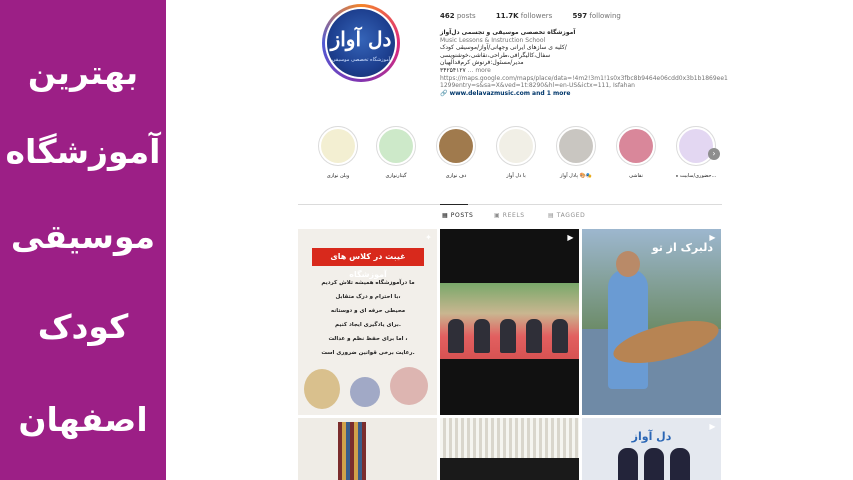 The width and height of the screenshot is (853, 480). Describe the element at coordinates (368, 263) in the screenshot. I see `post-banner: غیبت در کلاس های آموزشگاه` at that location.